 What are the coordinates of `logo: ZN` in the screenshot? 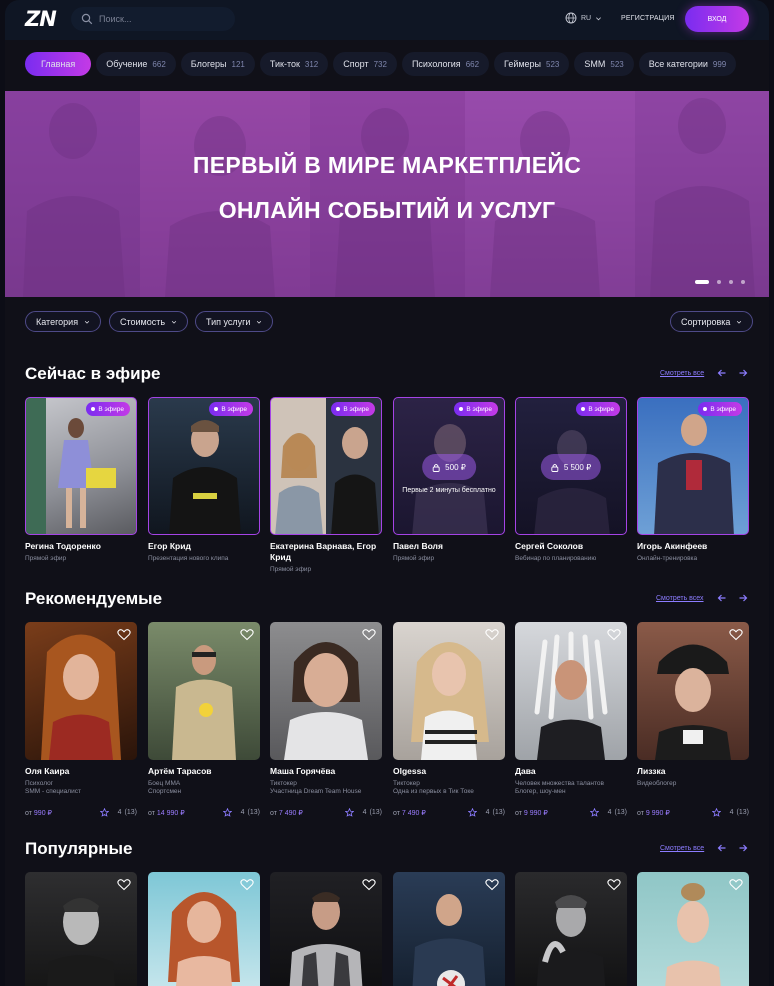 It's located at (41, 19).